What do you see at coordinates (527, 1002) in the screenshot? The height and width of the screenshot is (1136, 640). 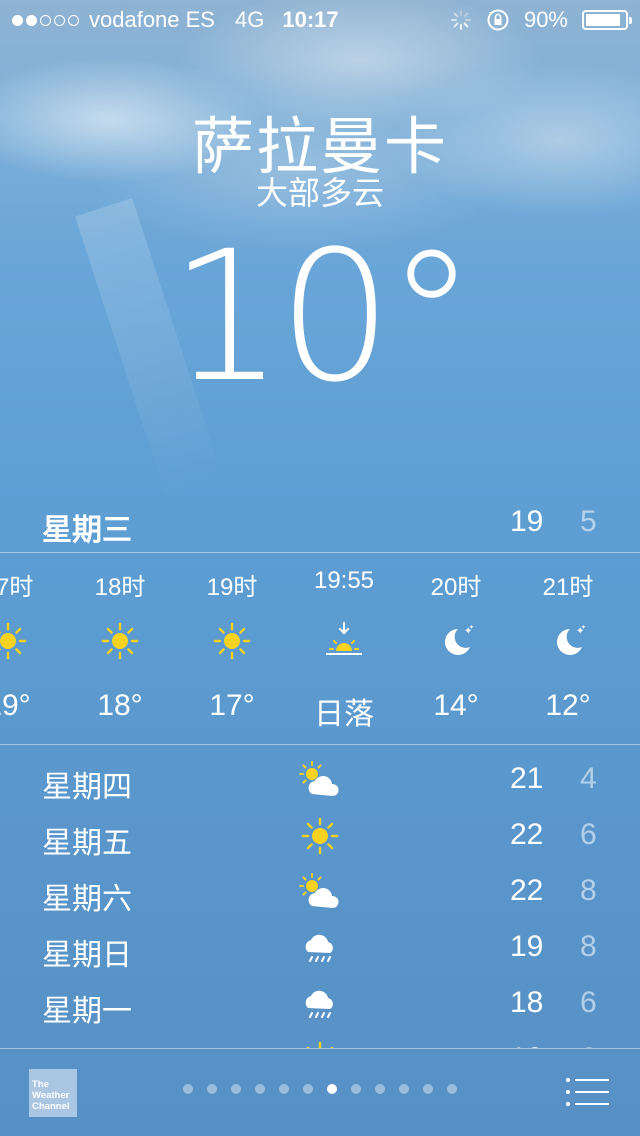 I see `daily-high: 18` at bounding box center [527, 1002].